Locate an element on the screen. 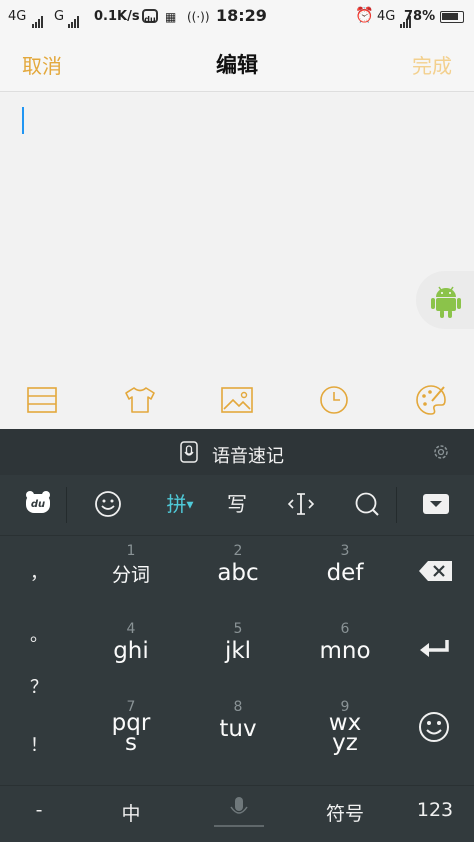 The width and height of the screenshot is (474, 842). cursor-move-icon is located at coordinates (301, 504).